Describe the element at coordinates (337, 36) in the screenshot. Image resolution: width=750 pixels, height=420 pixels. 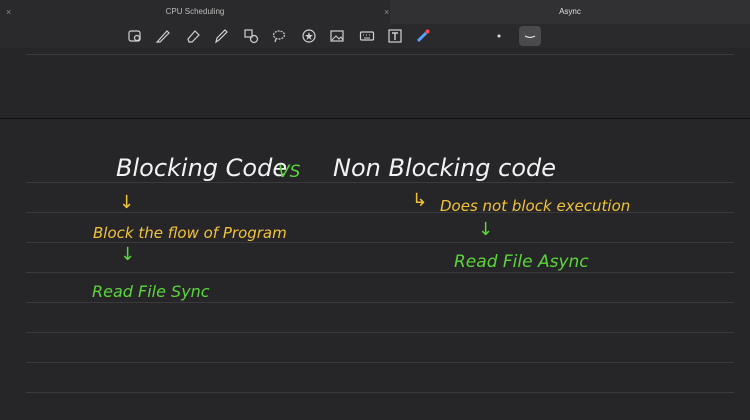
I see `image-icon` at that location.